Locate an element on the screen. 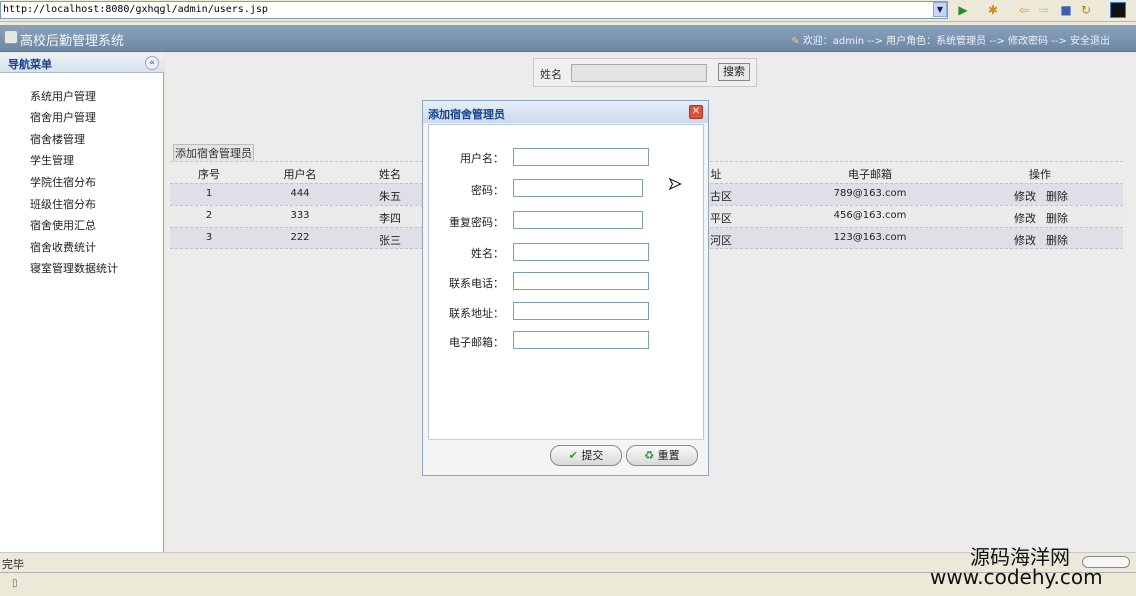  username-label: 用户名： is located at coordinates (482, 158).